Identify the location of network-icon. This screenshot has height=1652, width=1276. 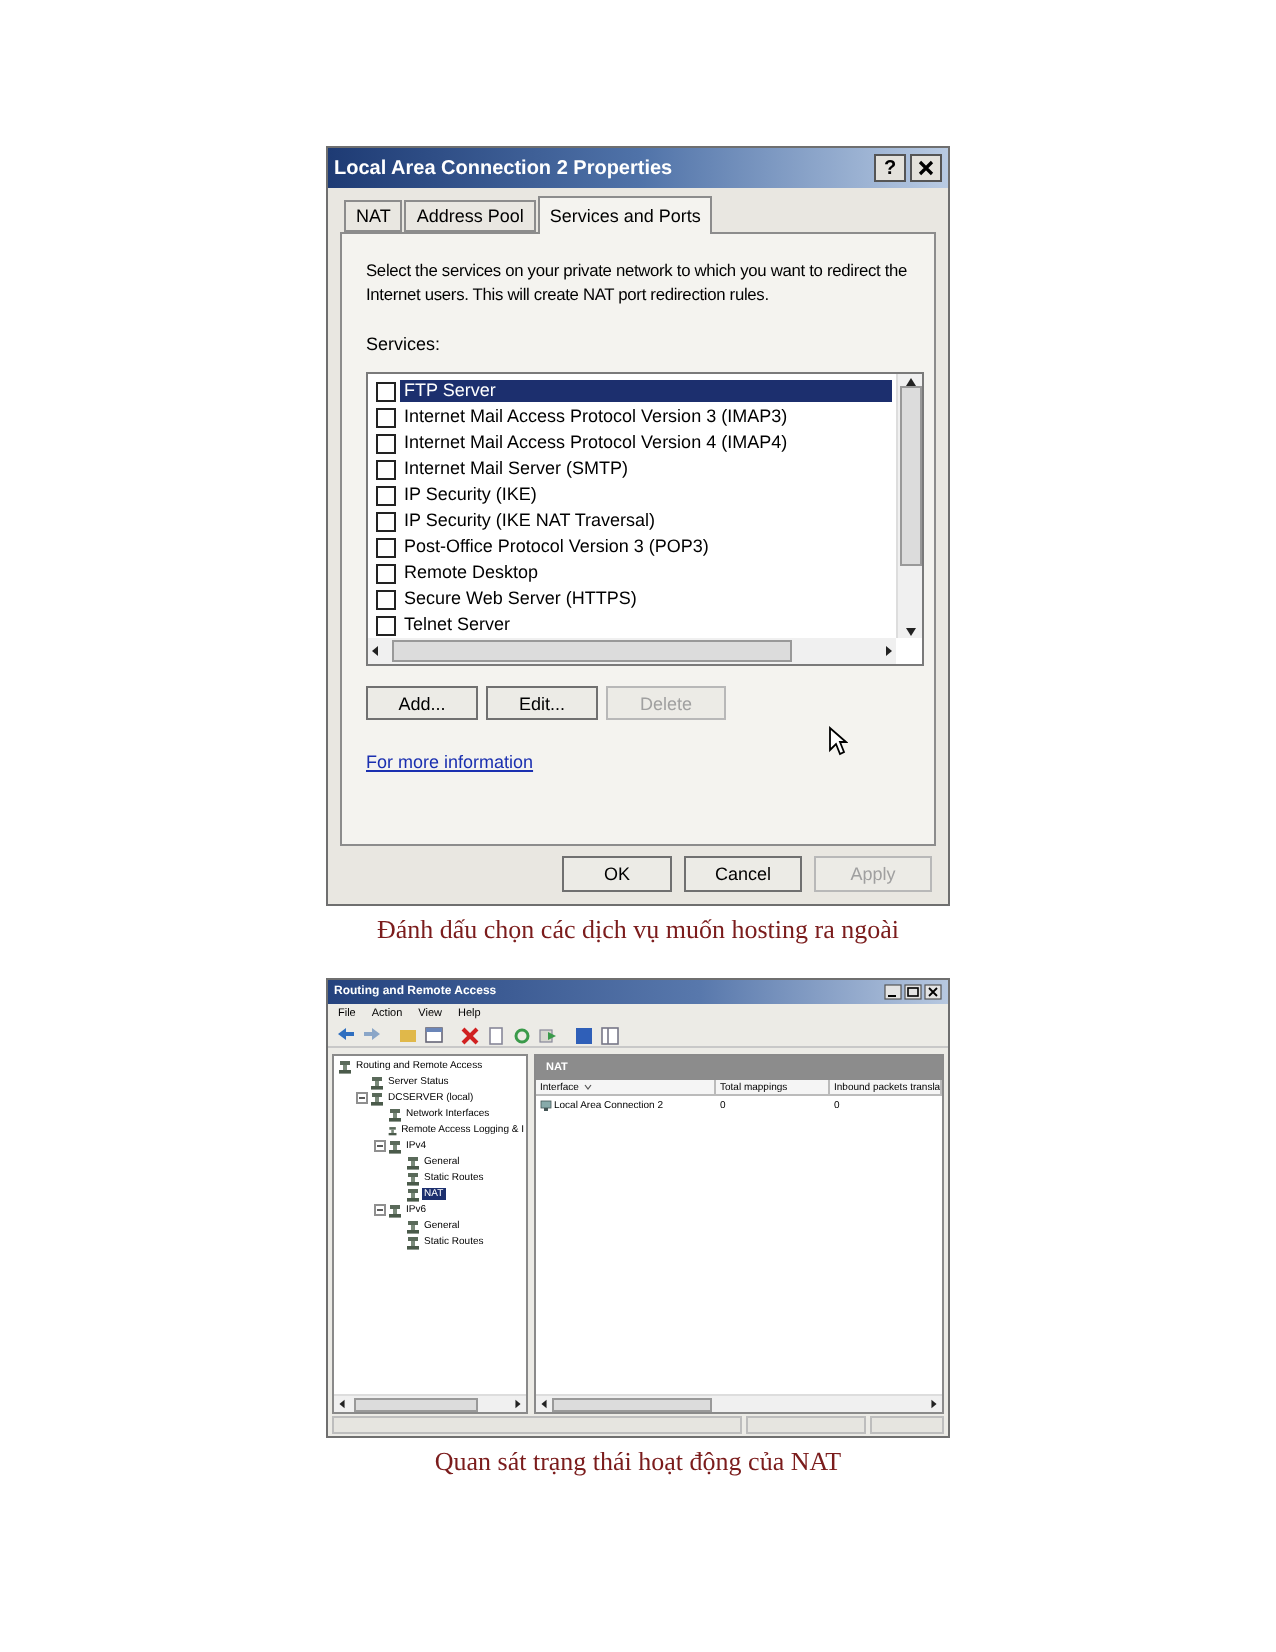
(546, 1106).